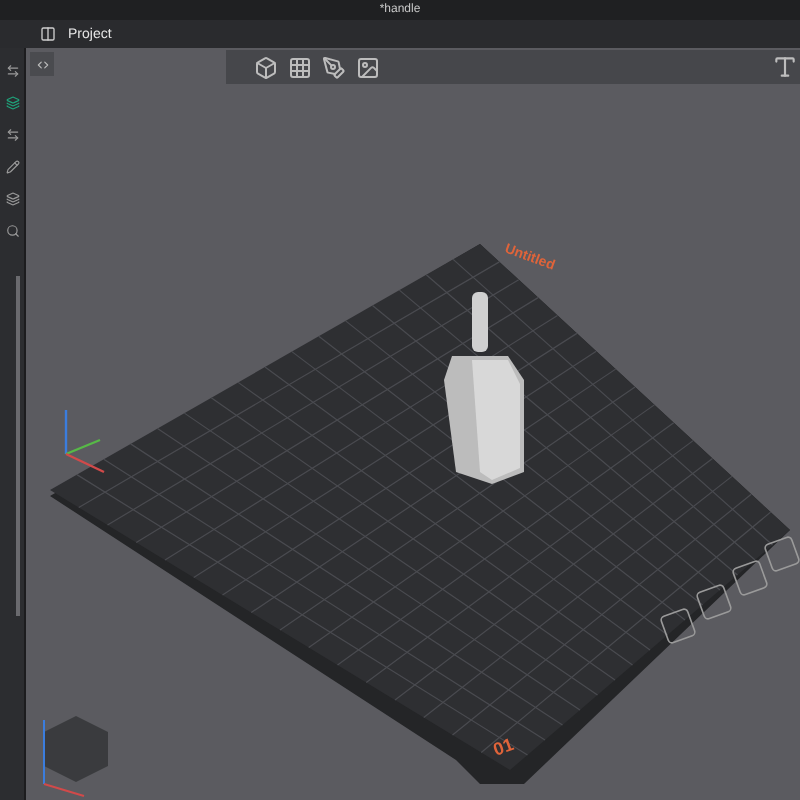 This screenshot has width=800, height=800. I want to click on pencil-icon, so click(12, 167).